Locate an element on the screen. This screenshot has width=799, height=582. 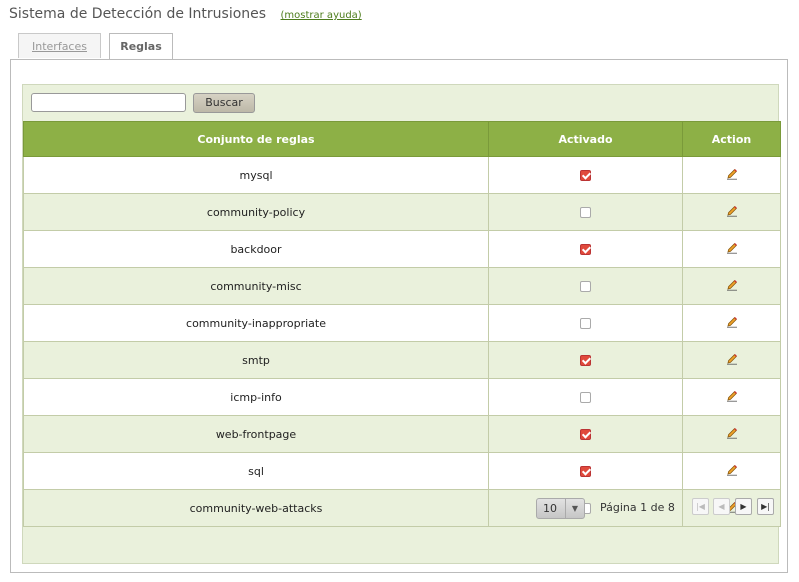
column-header-enabled: Activado is located at coordinates (585, 139).